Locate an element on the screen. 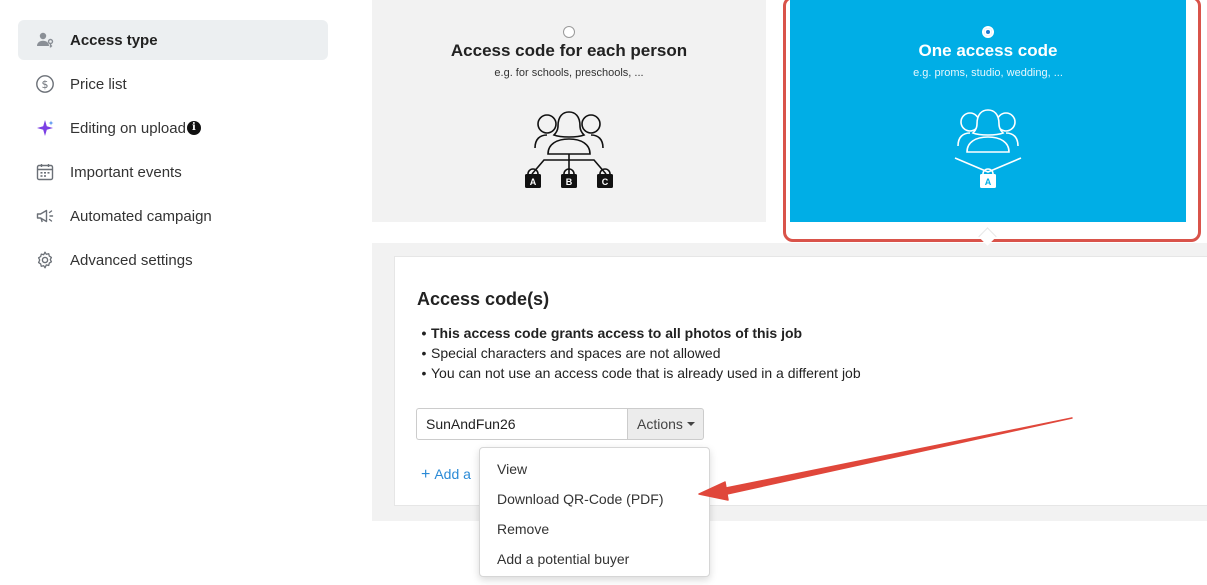  menu-item-view: View is located at coordinates (594, 469).